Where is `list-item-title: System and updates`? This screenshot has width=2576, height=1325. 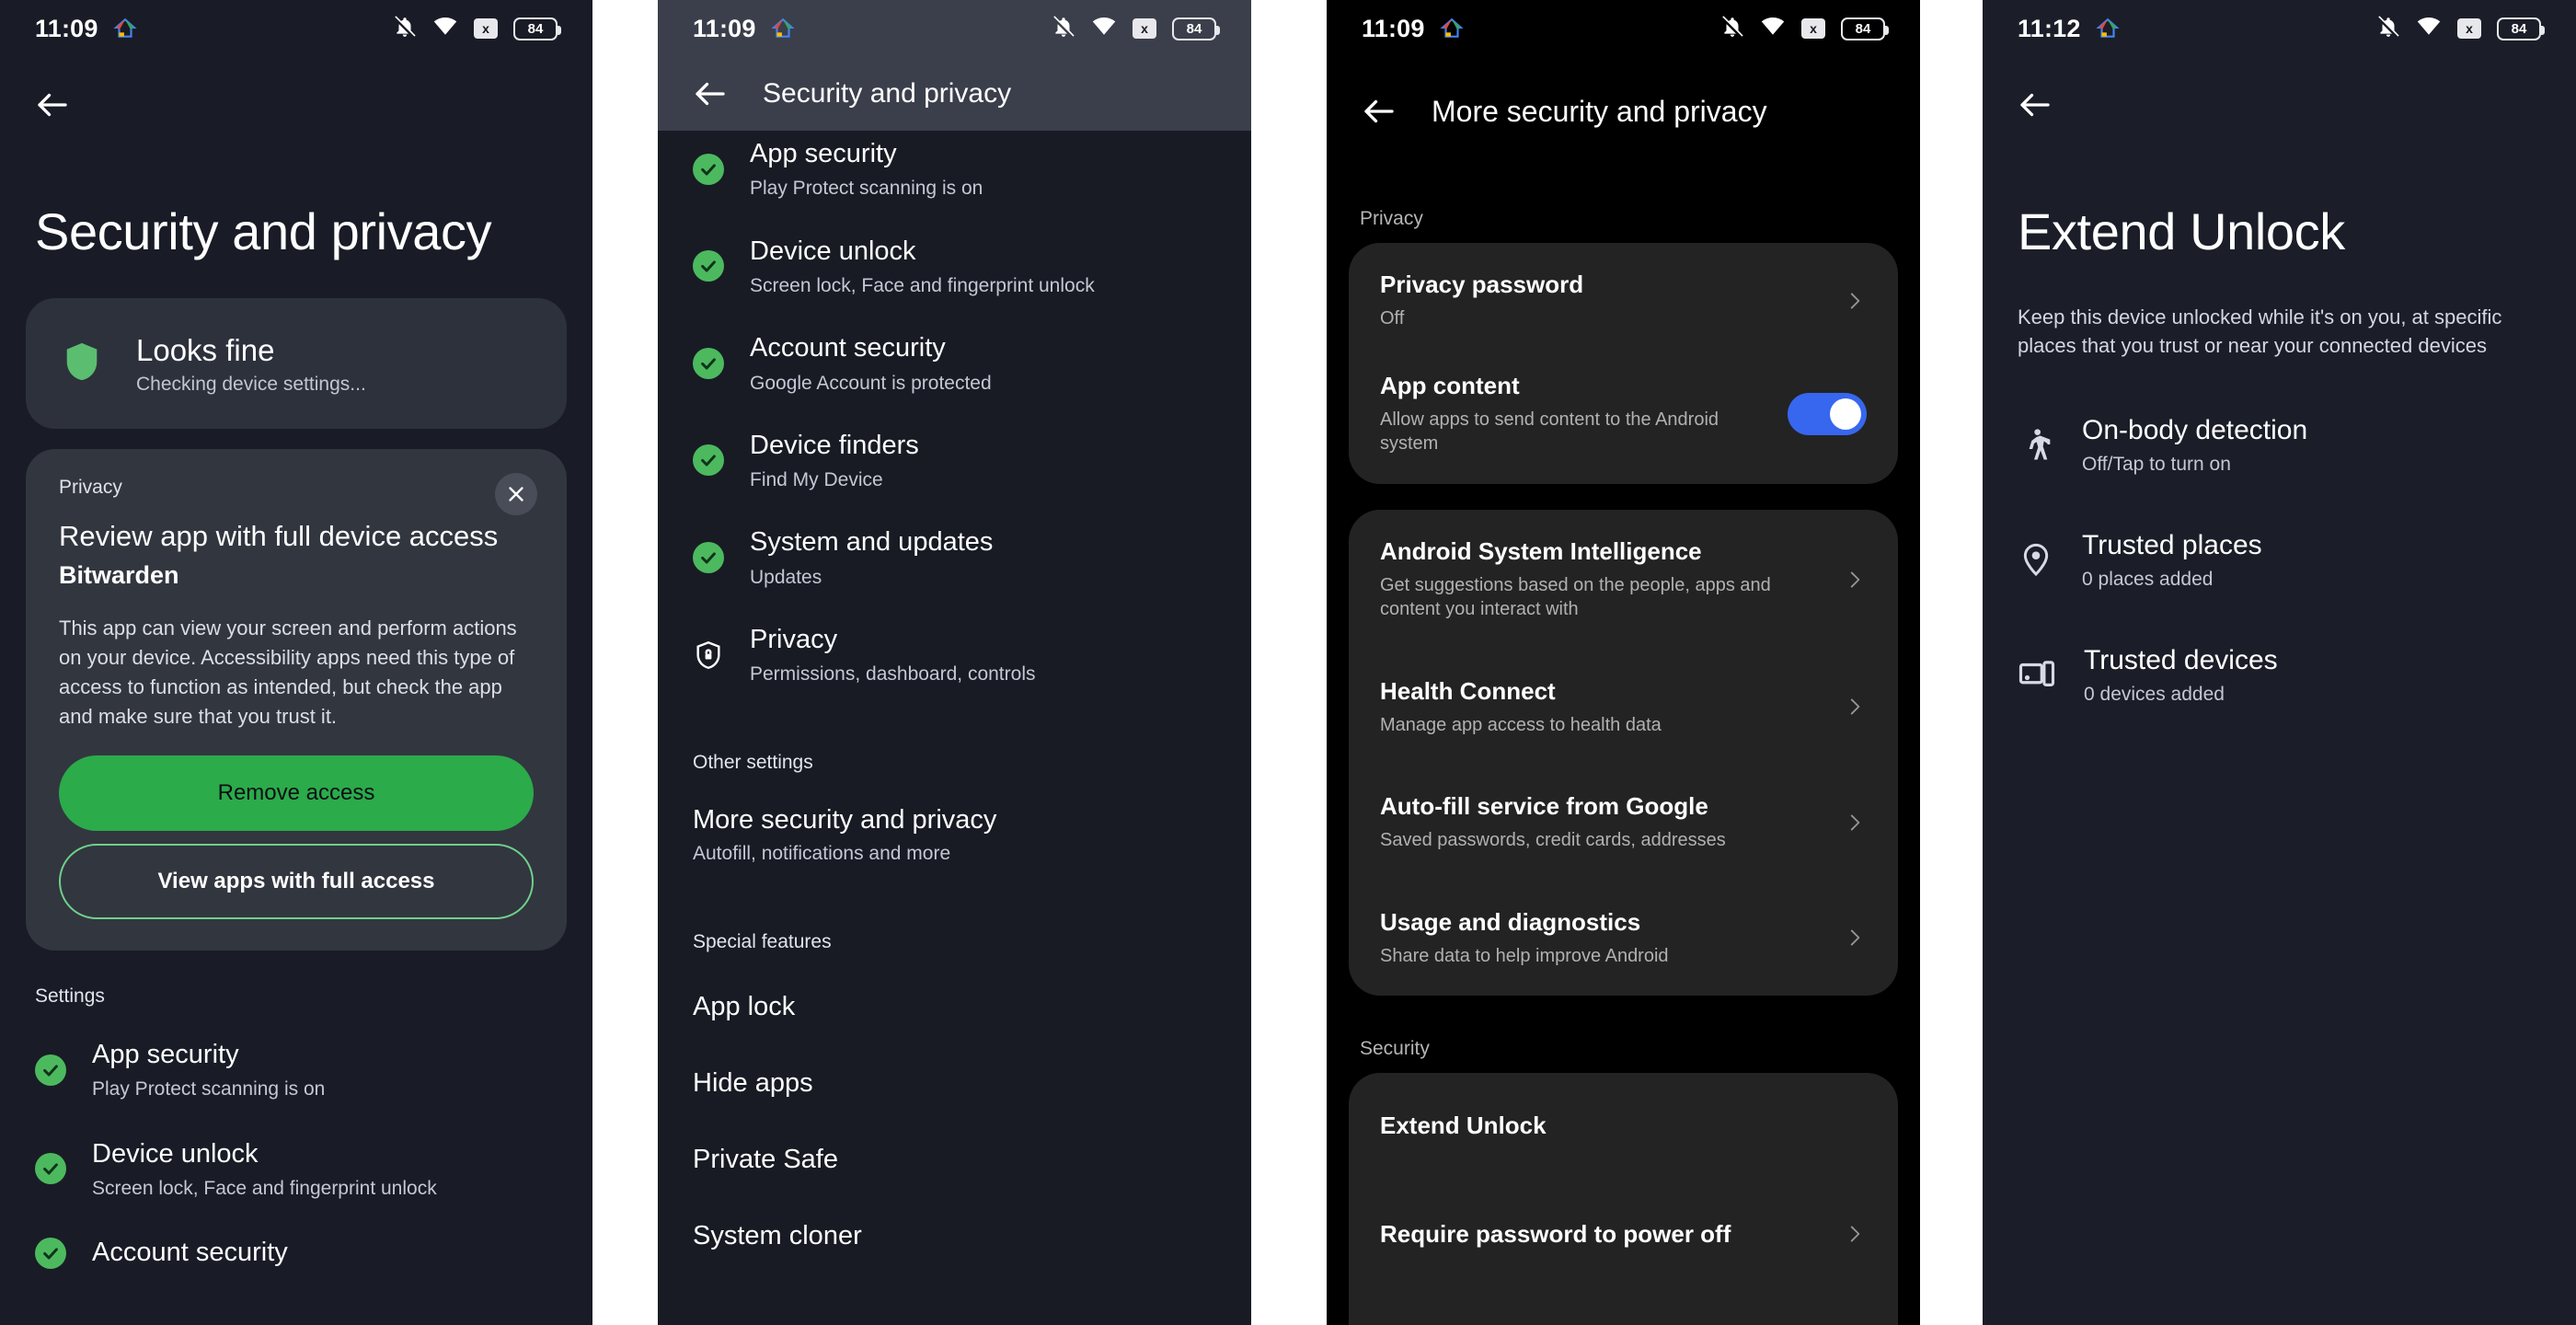
list-item-title: System and updates is located at coordinates (872, 542).